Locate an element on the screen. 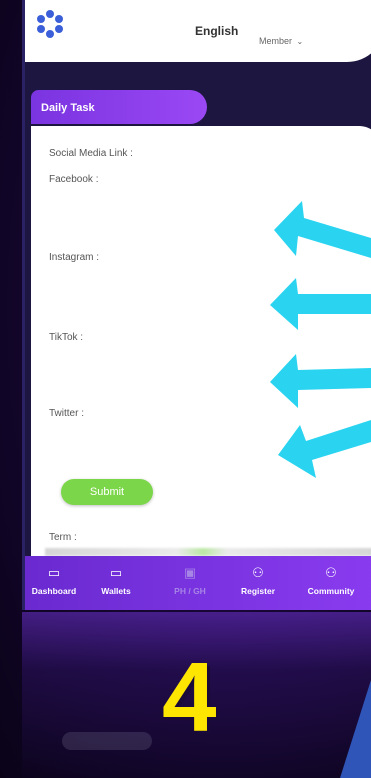 Image resolution: width=371 pixels, height=778 pixels. language-selector: English is located at coordinates (216, 31).